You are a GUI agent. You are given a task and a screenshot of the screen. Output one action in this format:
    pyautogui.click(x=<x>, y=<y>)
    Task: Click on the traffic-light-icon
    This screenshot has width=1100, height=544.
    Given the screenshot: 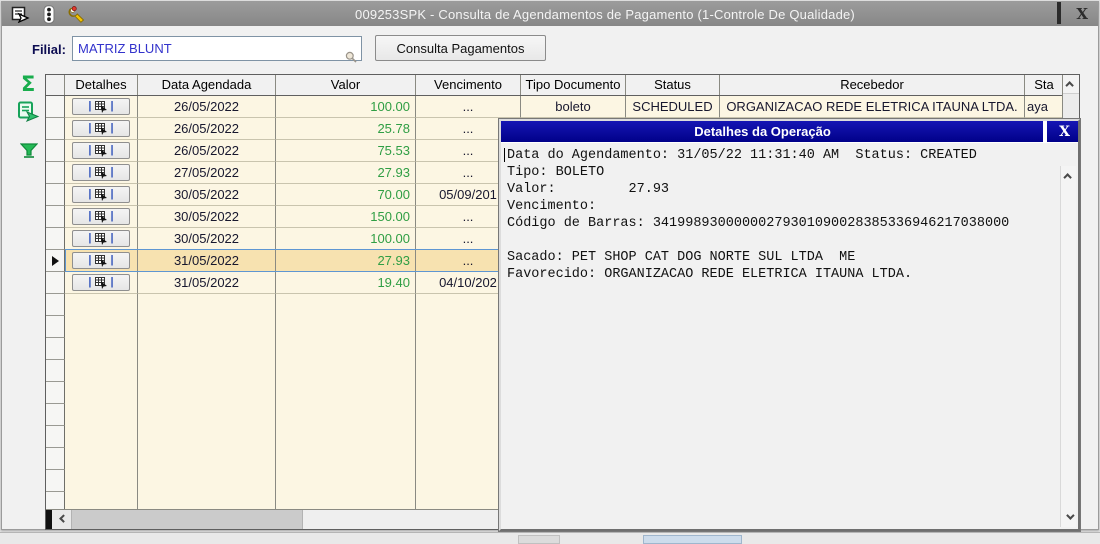 What is the action you would take?
    pyautogui.click(x=49, y=14)
    